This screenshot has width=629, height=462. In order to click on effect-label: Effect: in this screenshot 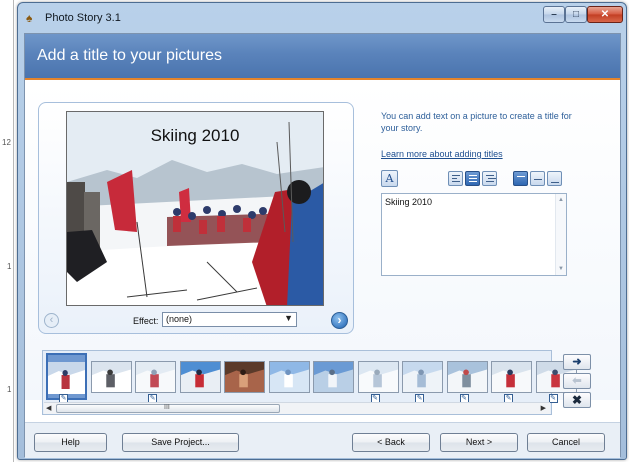, I will do `click(146, 321)`.